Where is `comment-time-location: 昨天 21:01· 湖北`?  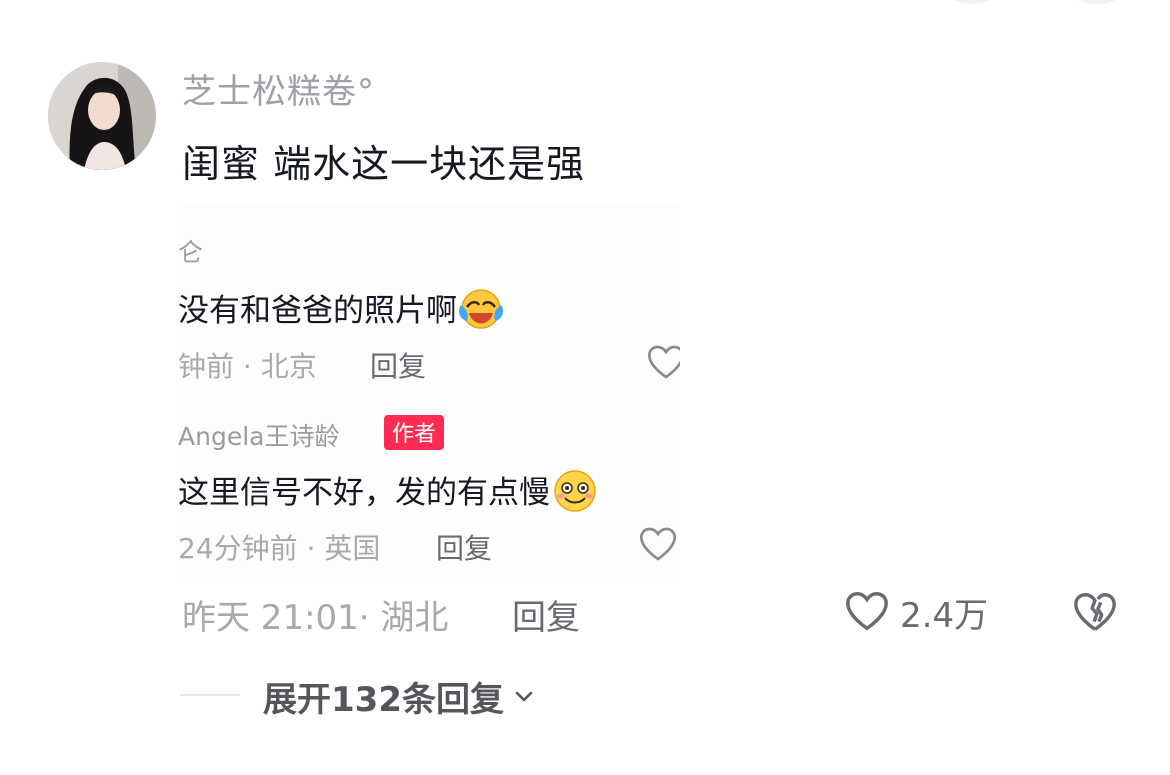
comment-time-location: 昨天 21:01· 湖北 is located at coordinates (315, 618).